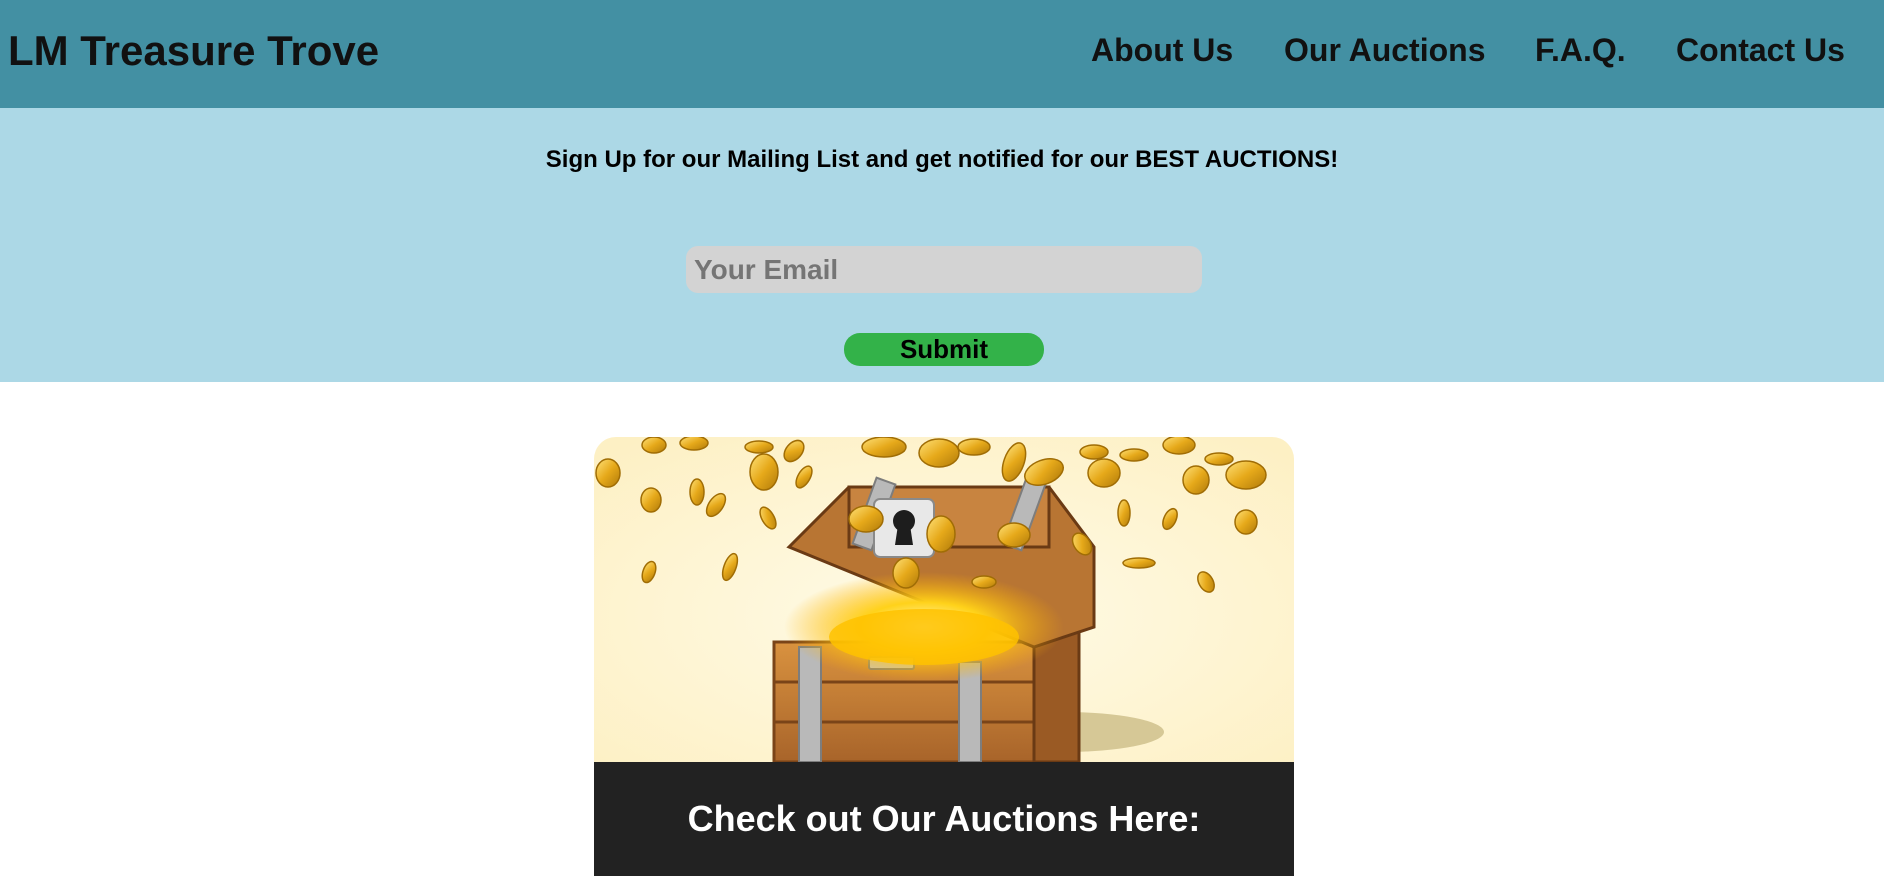  Describe the element at coordinates (1162, 50) in the screenshot. I see `nav-about-us: About Us` at that location.